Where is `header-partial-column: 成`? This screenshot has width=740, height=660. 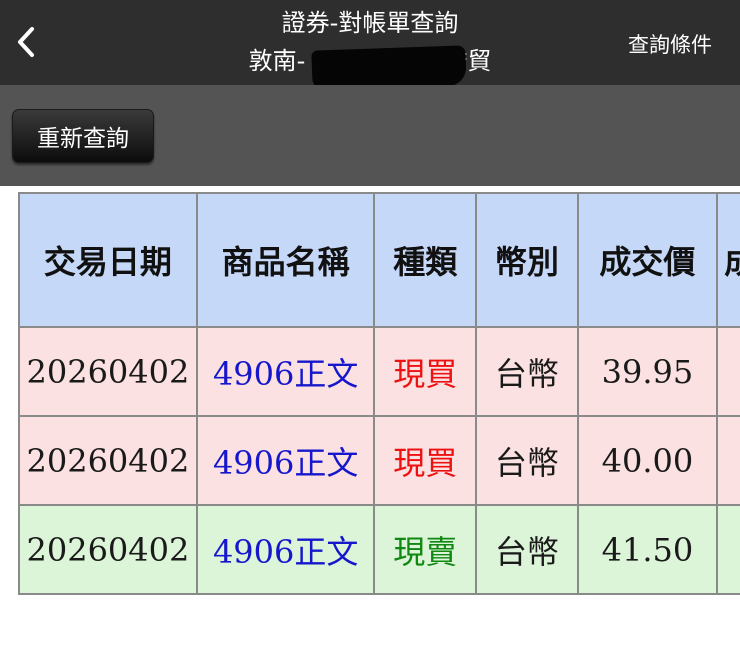 header-partial-column: 成 is located at coordinates (728, 260).